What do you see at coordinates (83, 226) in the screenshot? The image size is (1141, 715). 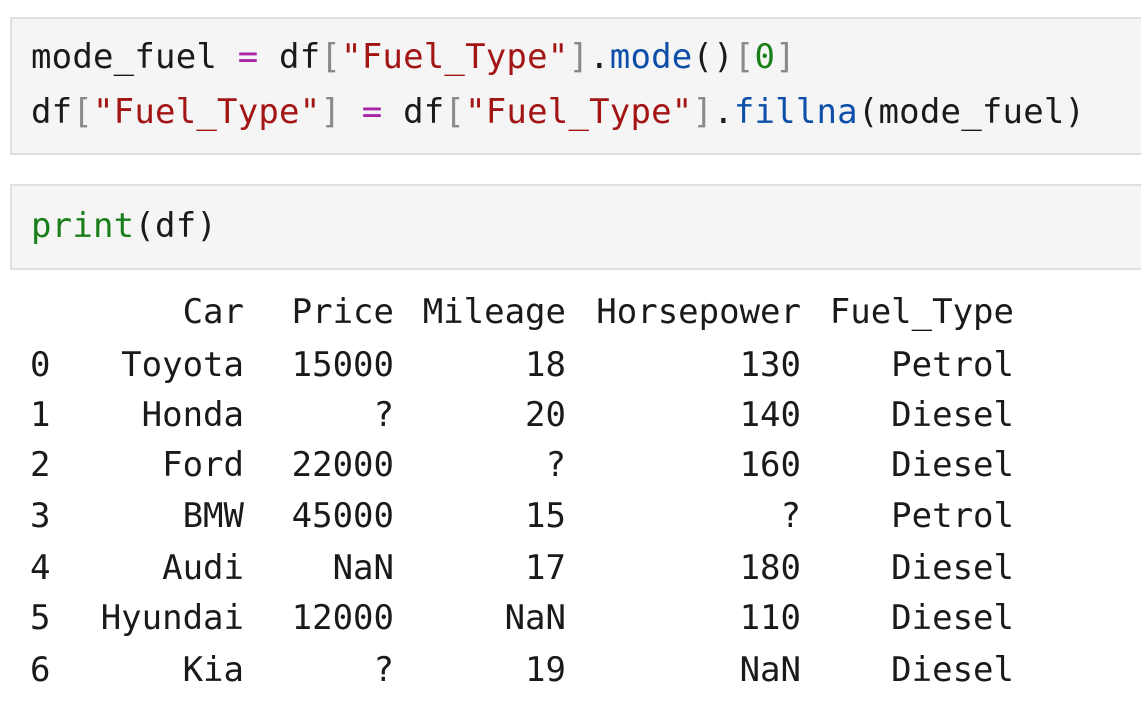 I see `code-token: print` at bounding box center [83, 226].